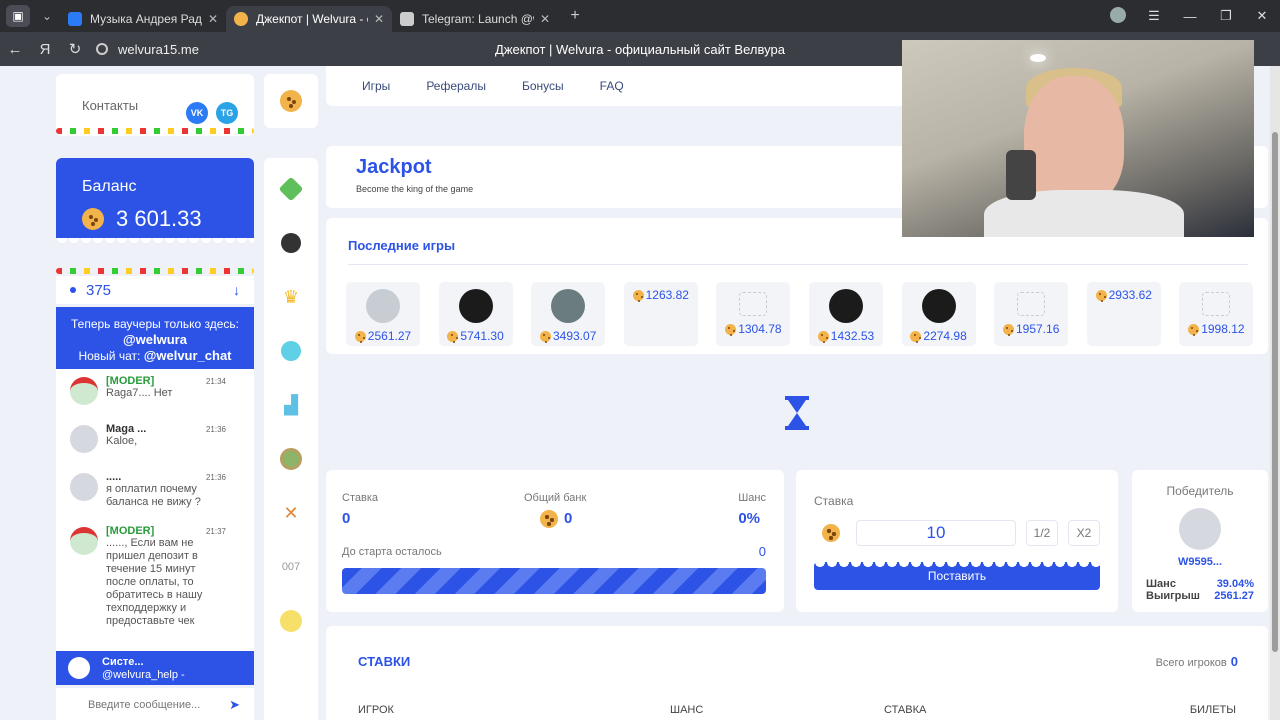 The width and height of the screenshot is (1280, 720). What do you see at coordinates (383, 336) in the screenshot?
I see `recent-game-amount: 2561.27` at bounding box center [383, 336].